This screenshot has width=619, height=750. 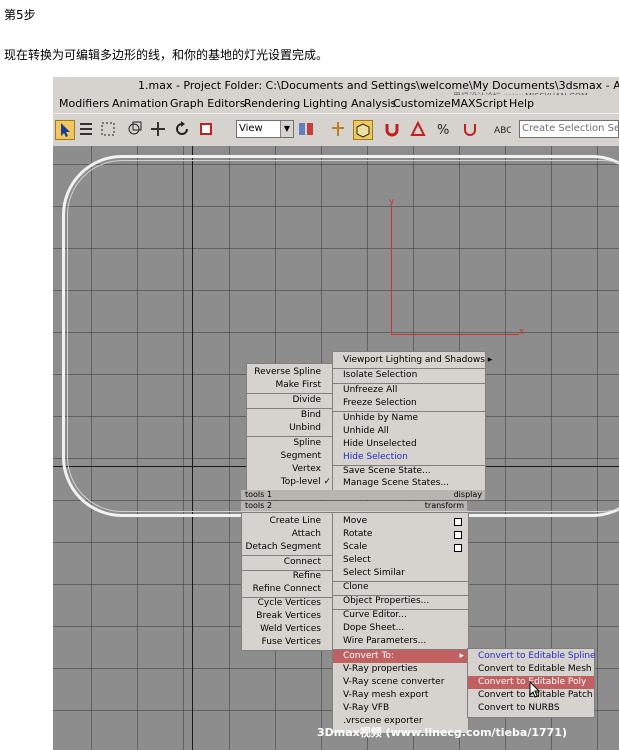 What do you see at coordinates (251, 128) in the screenshot?
I see `view-combo-value: View` at bounding box center [251, 128].